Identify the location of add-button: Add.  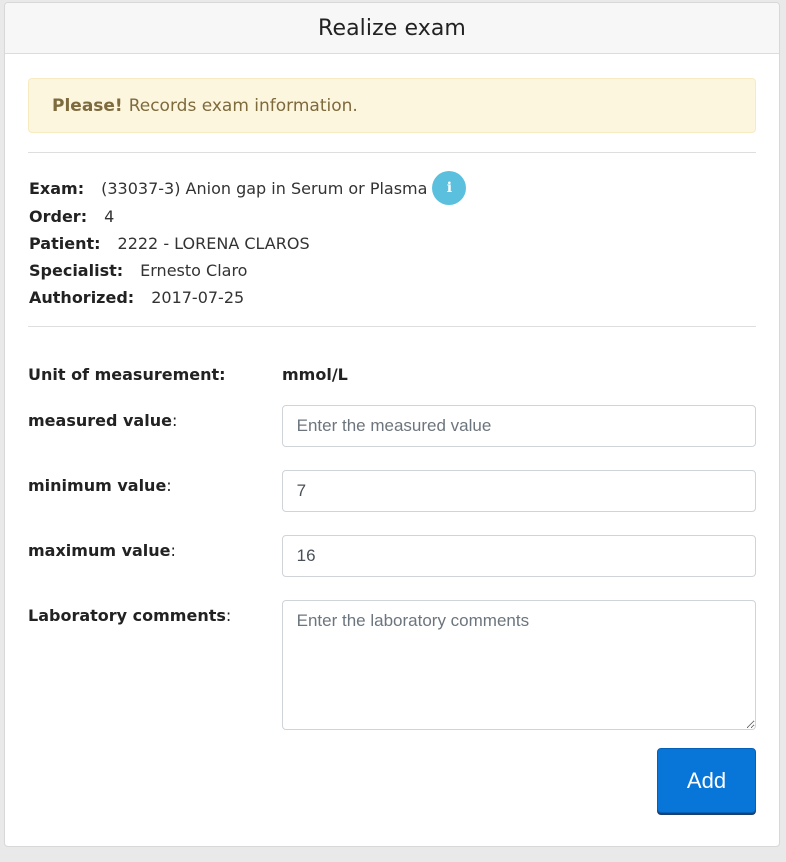
(706, 780).